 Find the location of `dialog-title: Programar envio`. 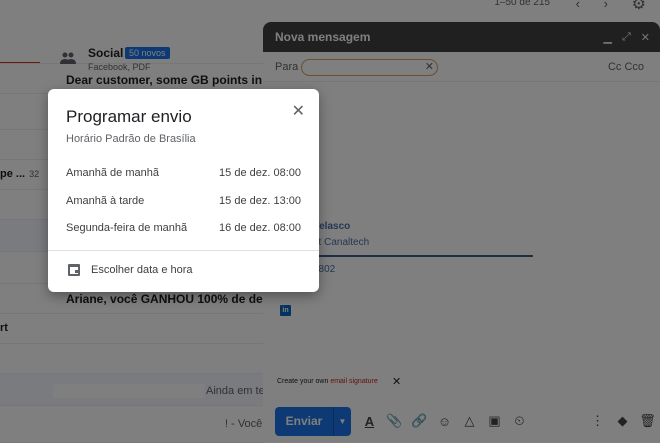

dialog-title: Programar envio is located at coordinates (129, 116).